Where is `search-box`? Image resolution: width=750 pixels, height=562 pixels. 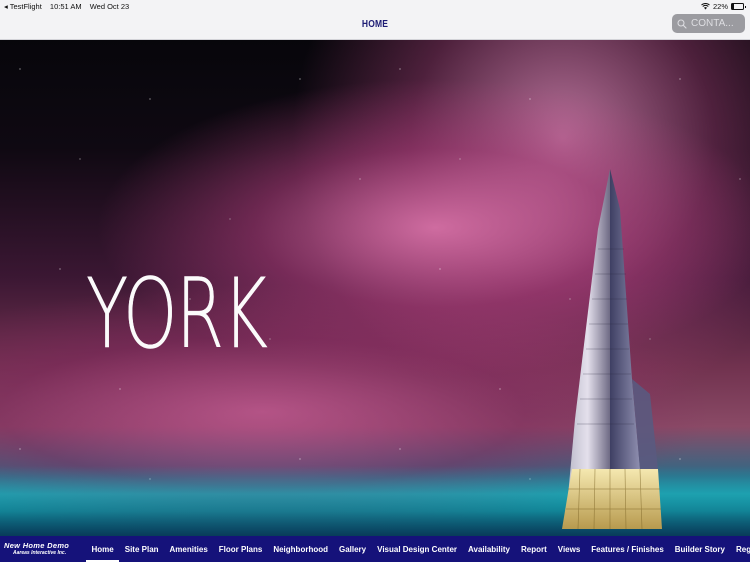
search-box is located at coordinates (708, 23).